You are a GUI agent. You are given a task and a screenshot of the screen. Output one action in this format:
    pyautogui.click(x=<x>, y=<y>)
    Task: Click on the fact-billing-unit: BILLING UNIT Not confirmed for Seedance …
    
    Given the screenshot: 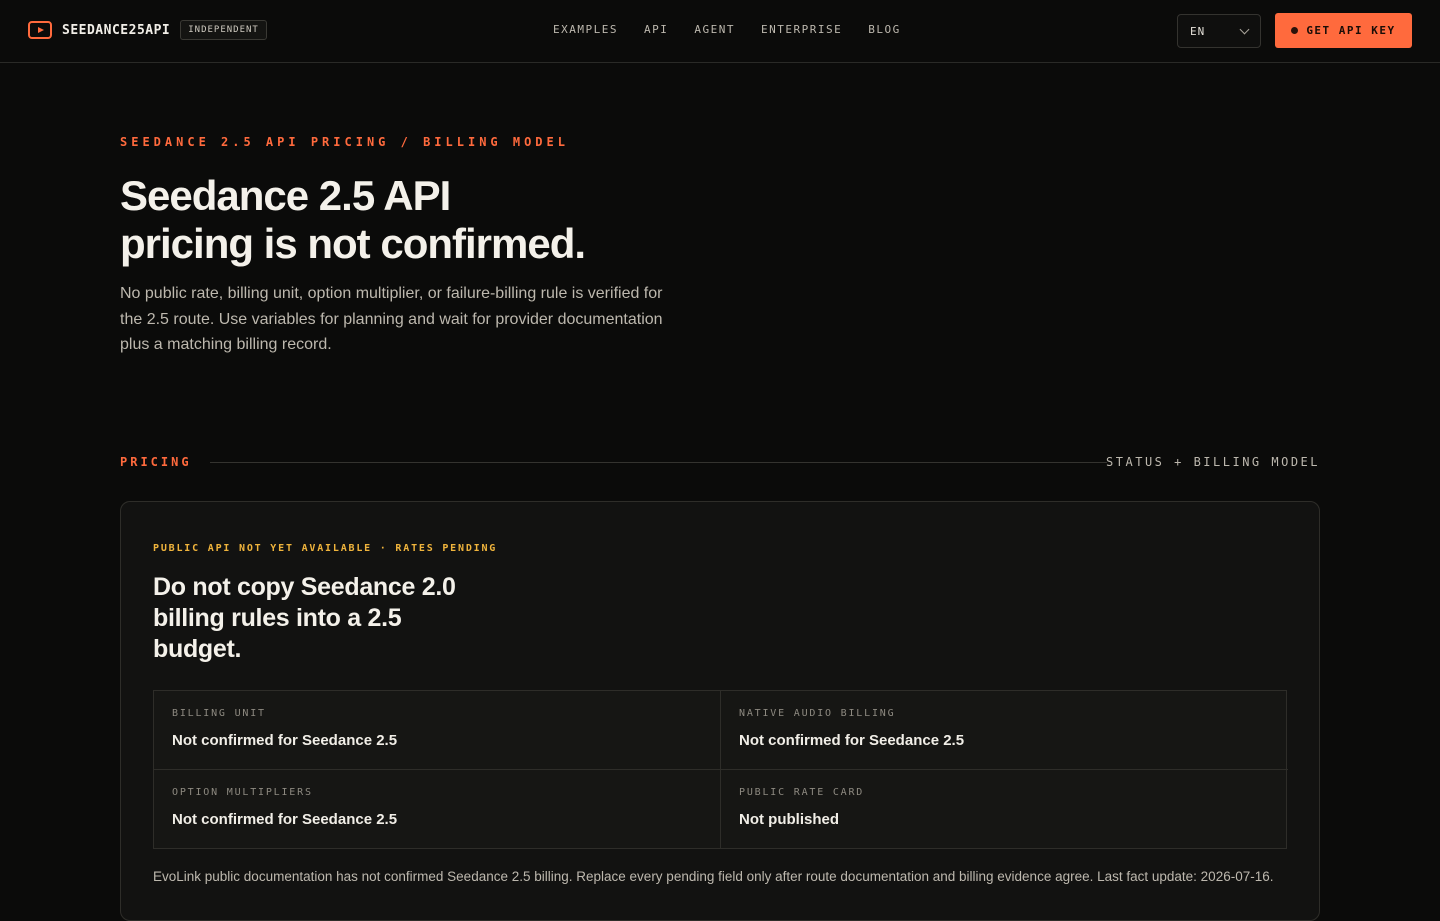 What is the action you would take?
    pyautogui.click(x=437, y=730)
    